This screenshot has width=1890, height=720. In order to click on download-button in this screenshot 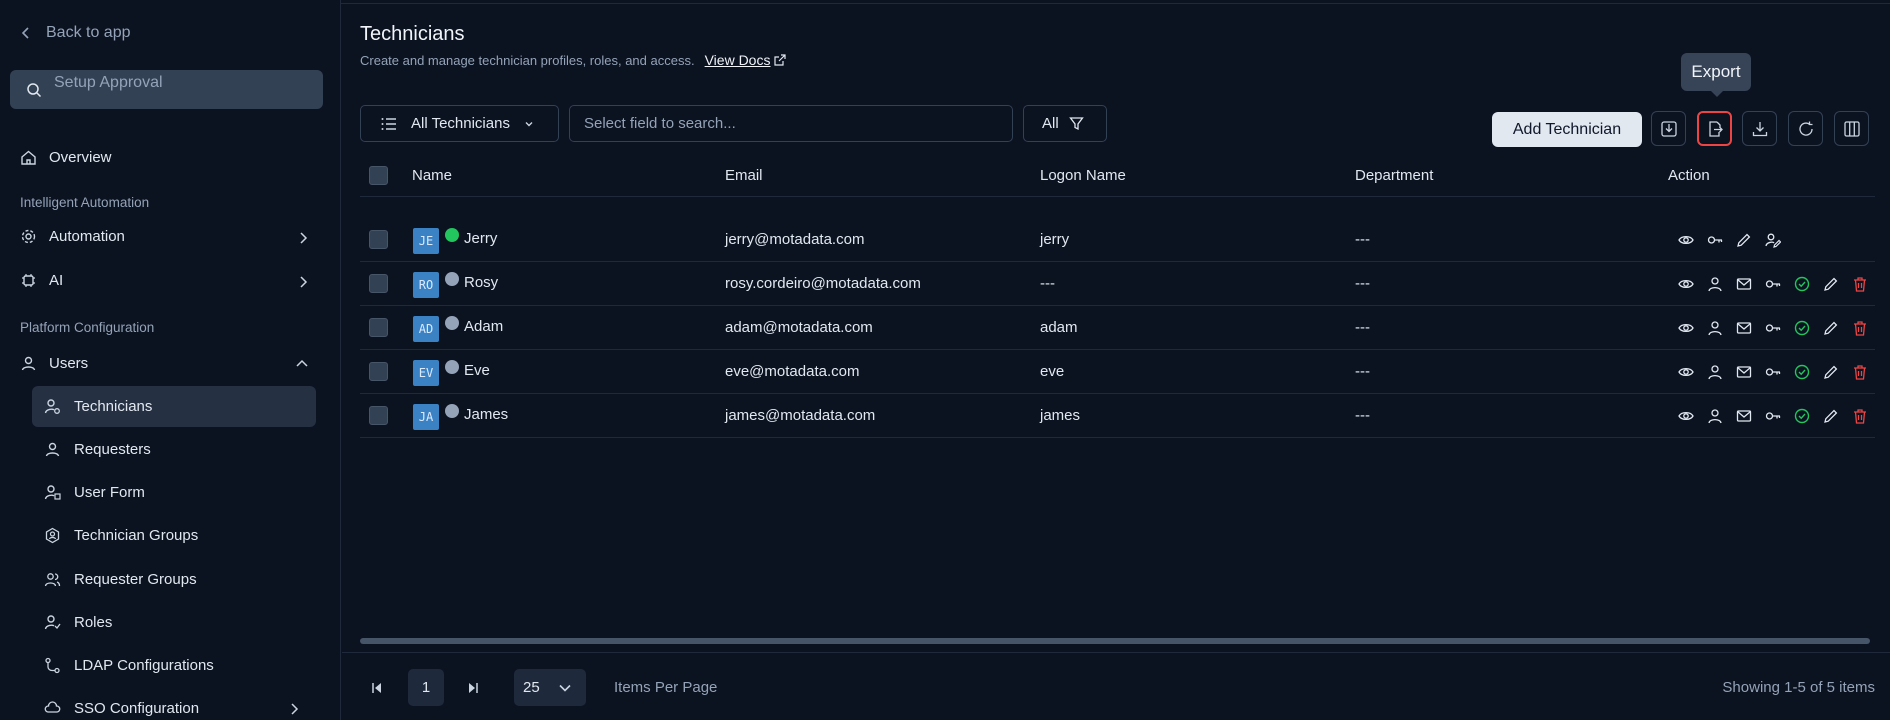, I will do `click(1759, 128)`.